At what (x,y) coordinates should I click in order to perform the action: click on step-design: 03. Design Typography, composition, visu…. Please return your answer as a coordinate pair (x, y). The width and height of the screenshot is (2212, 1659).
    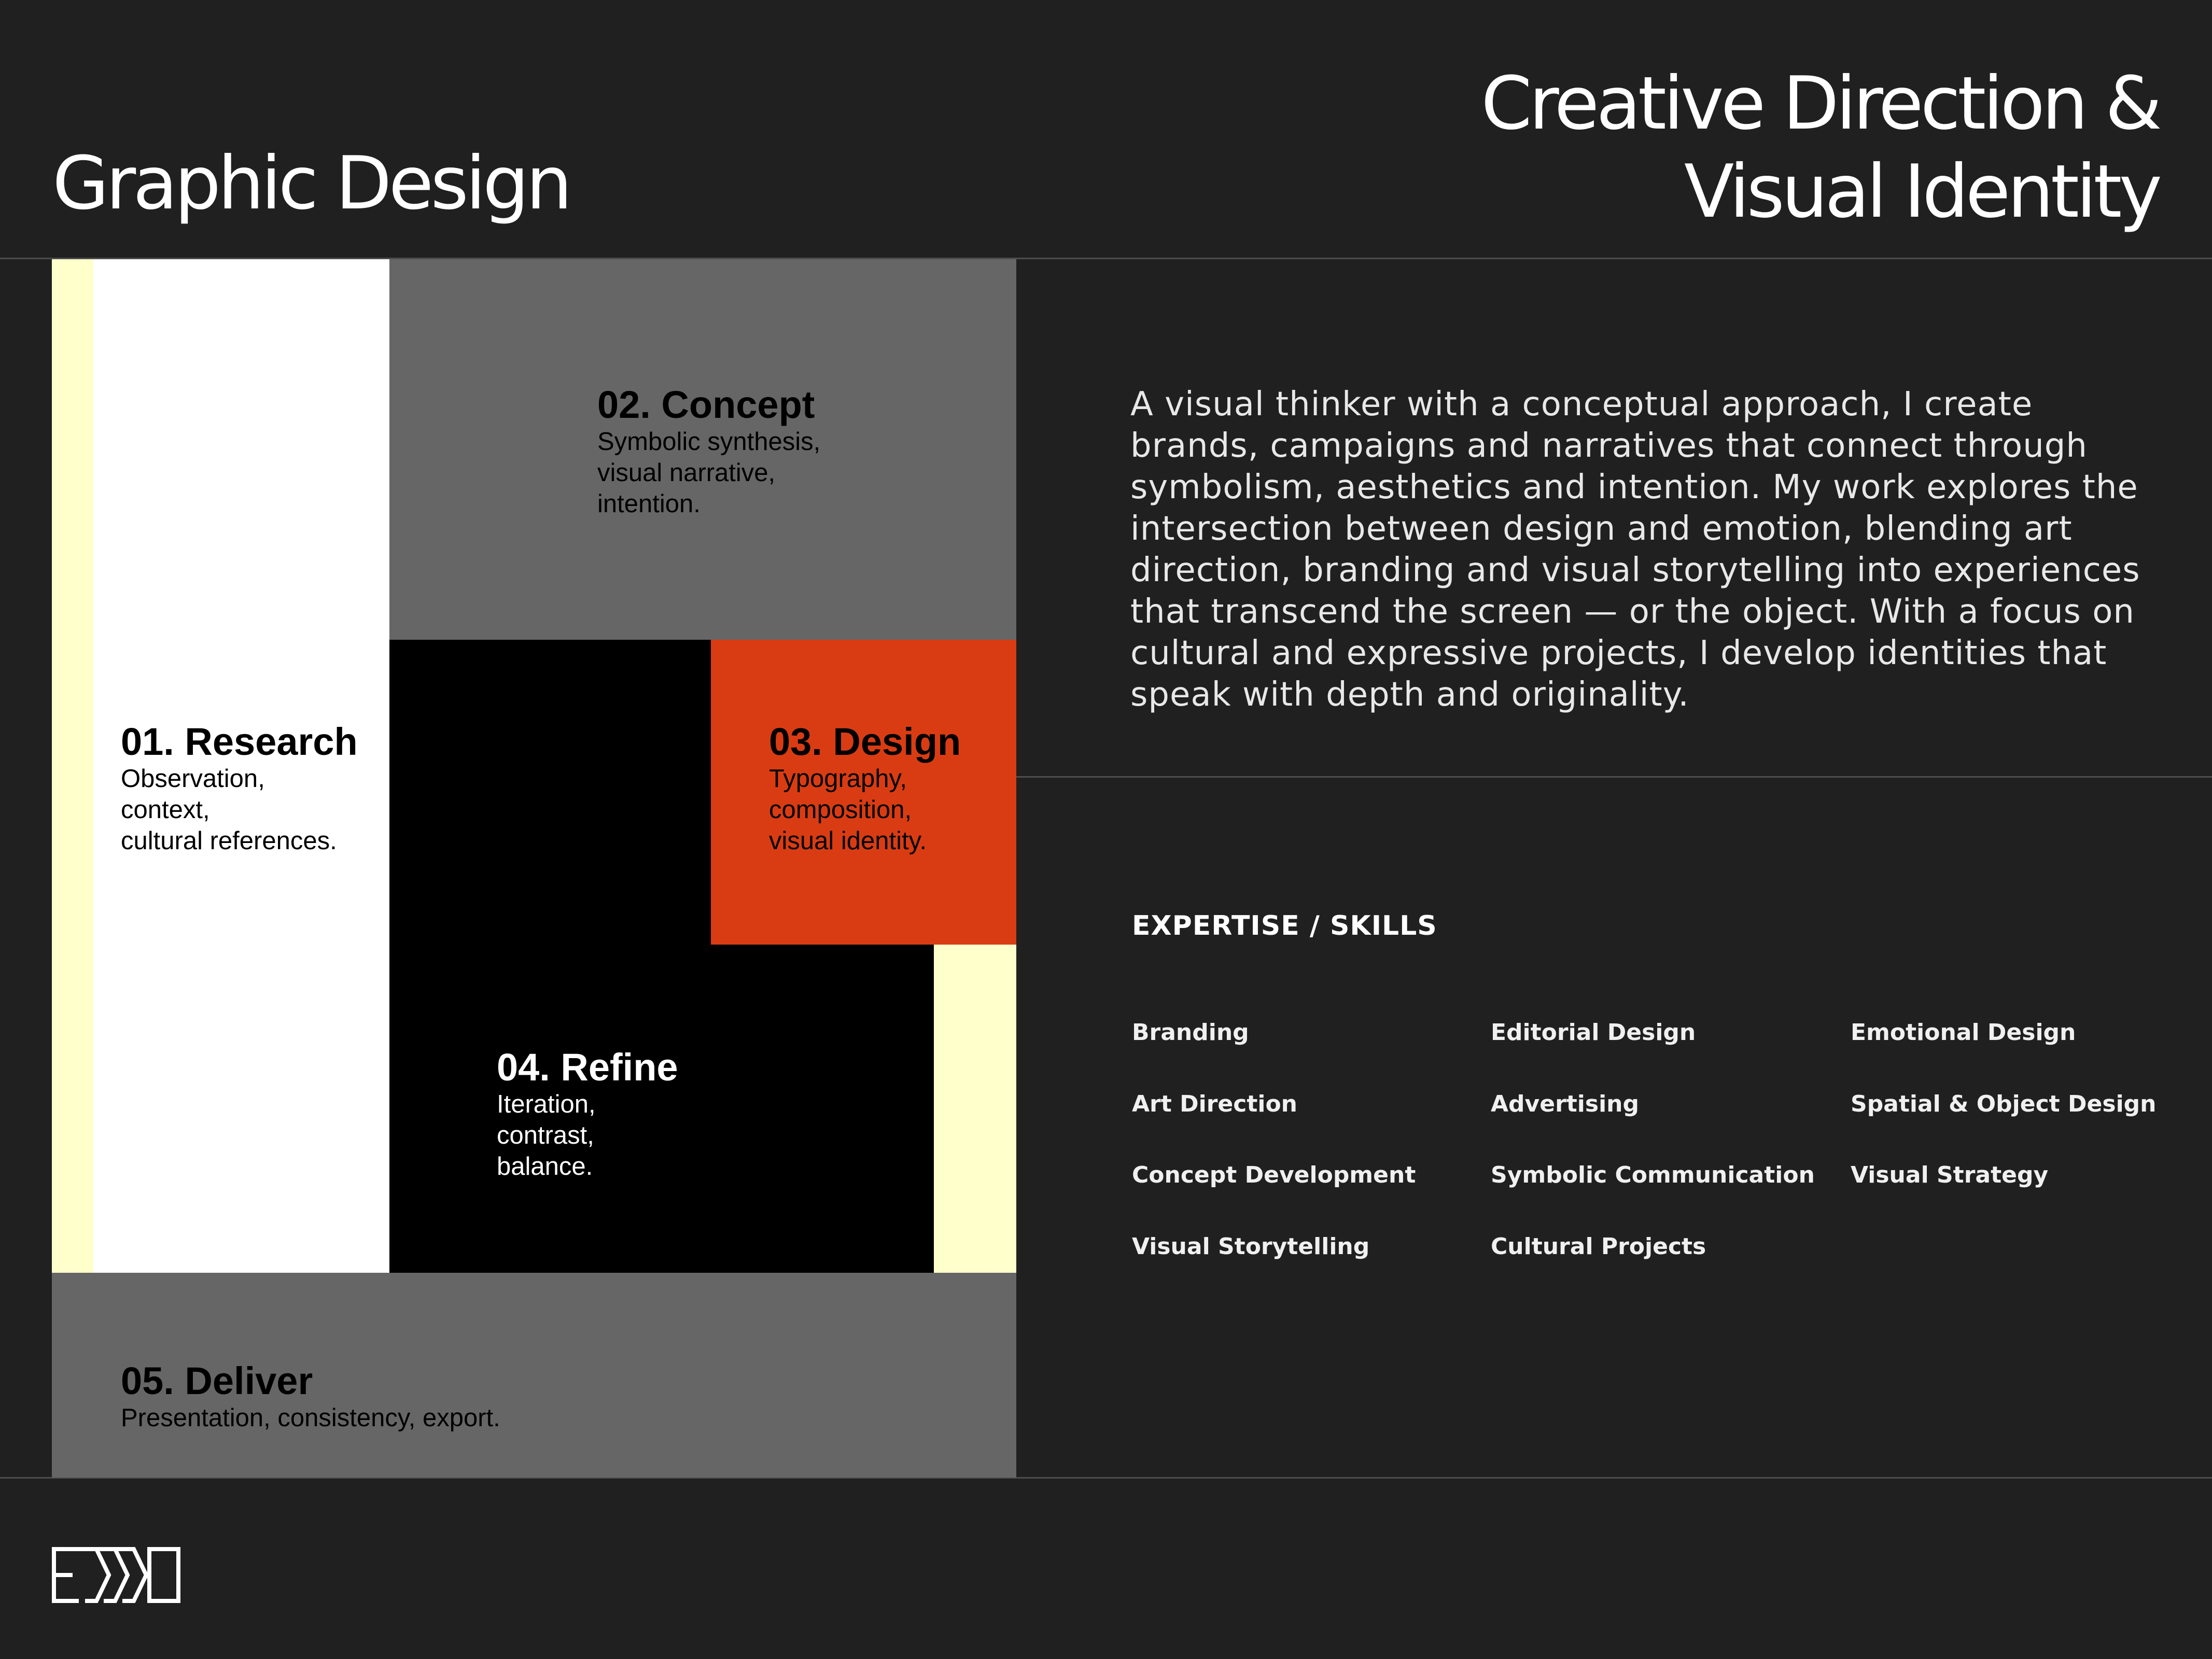
    Looking at the image, I should click on (865, 788).